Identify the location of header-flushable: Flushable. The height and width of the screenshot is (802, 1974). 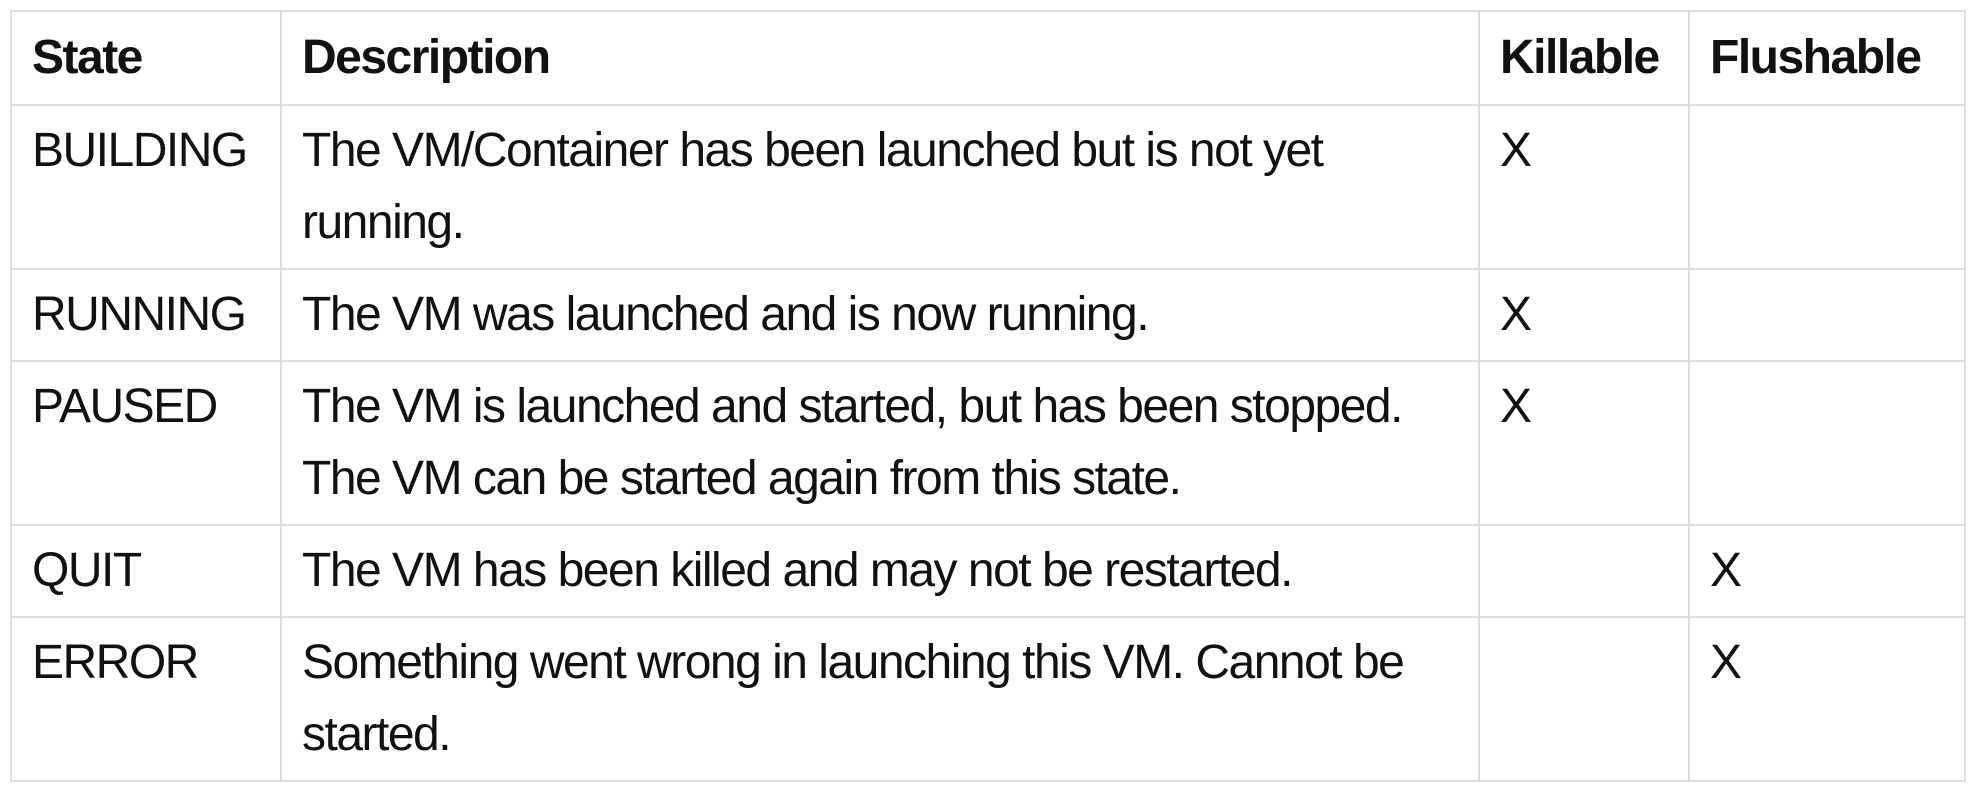
(1827, 58).